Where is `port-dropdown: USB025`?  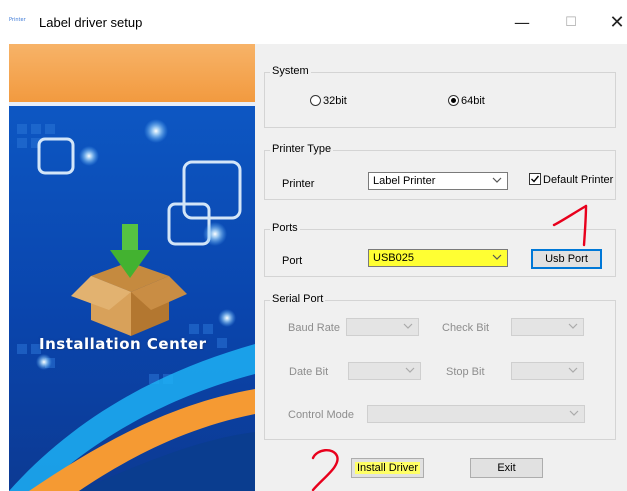 port-dropdown: USB025 is located at coordinates (438, 258).